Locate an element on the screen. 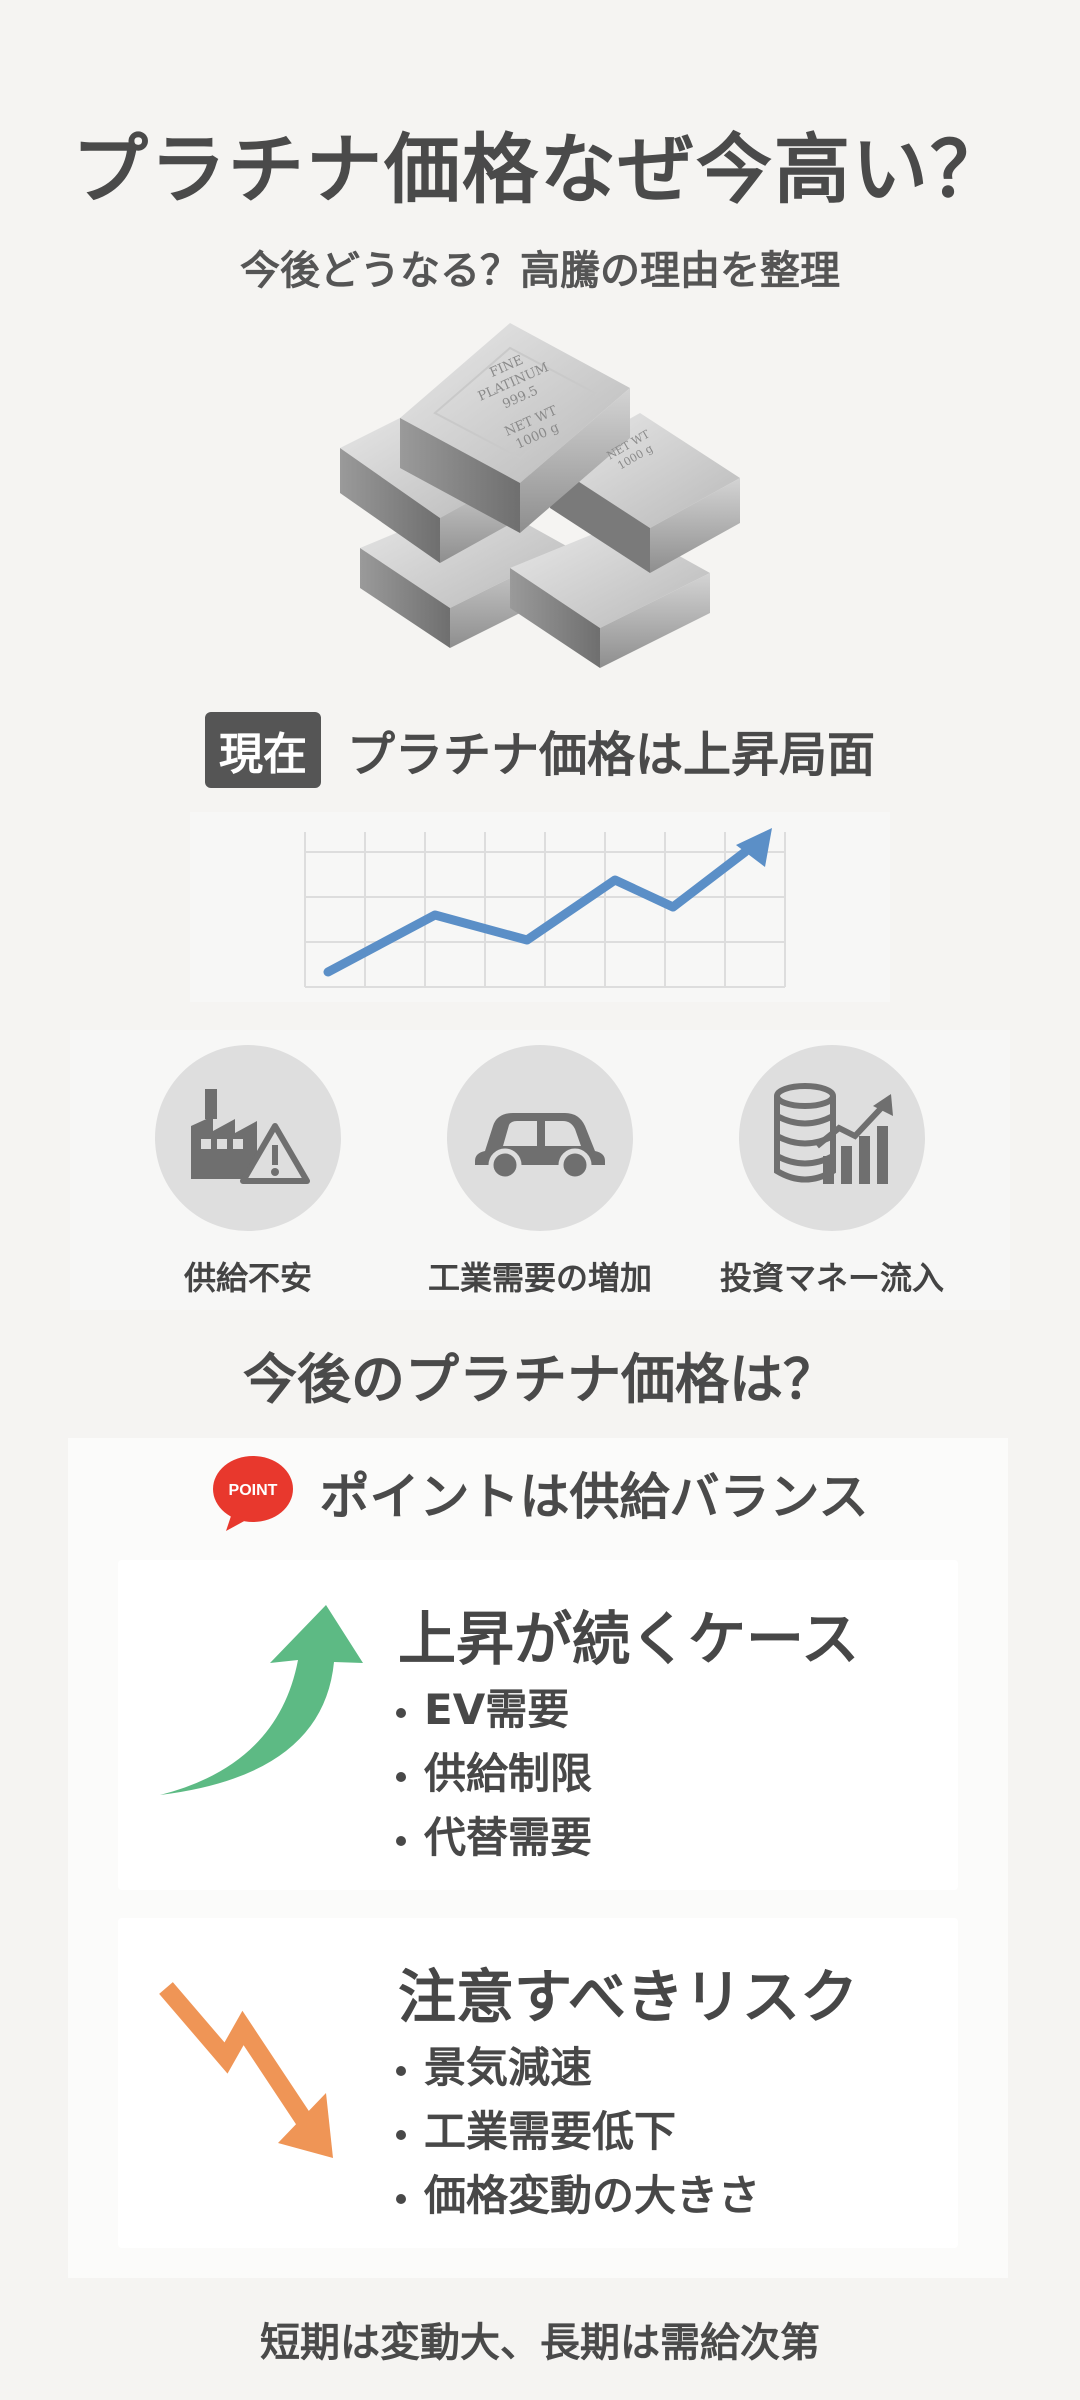 This screenshot has height=2400, width=1080. list-item-text: 代替需要 is located at coordinates (508, 1837).